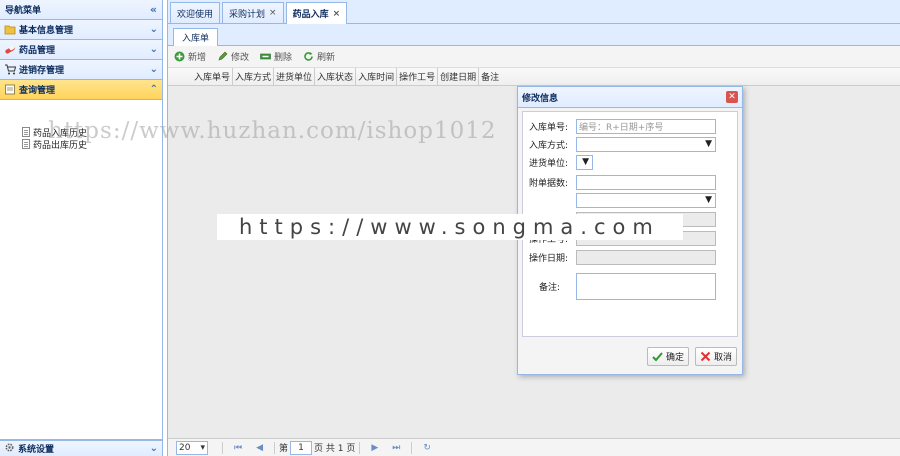  What do you see at coordinates (396, 448) in the screenshot?
I see `last-page-icon: ⏭` at bounding box center [396, 448].